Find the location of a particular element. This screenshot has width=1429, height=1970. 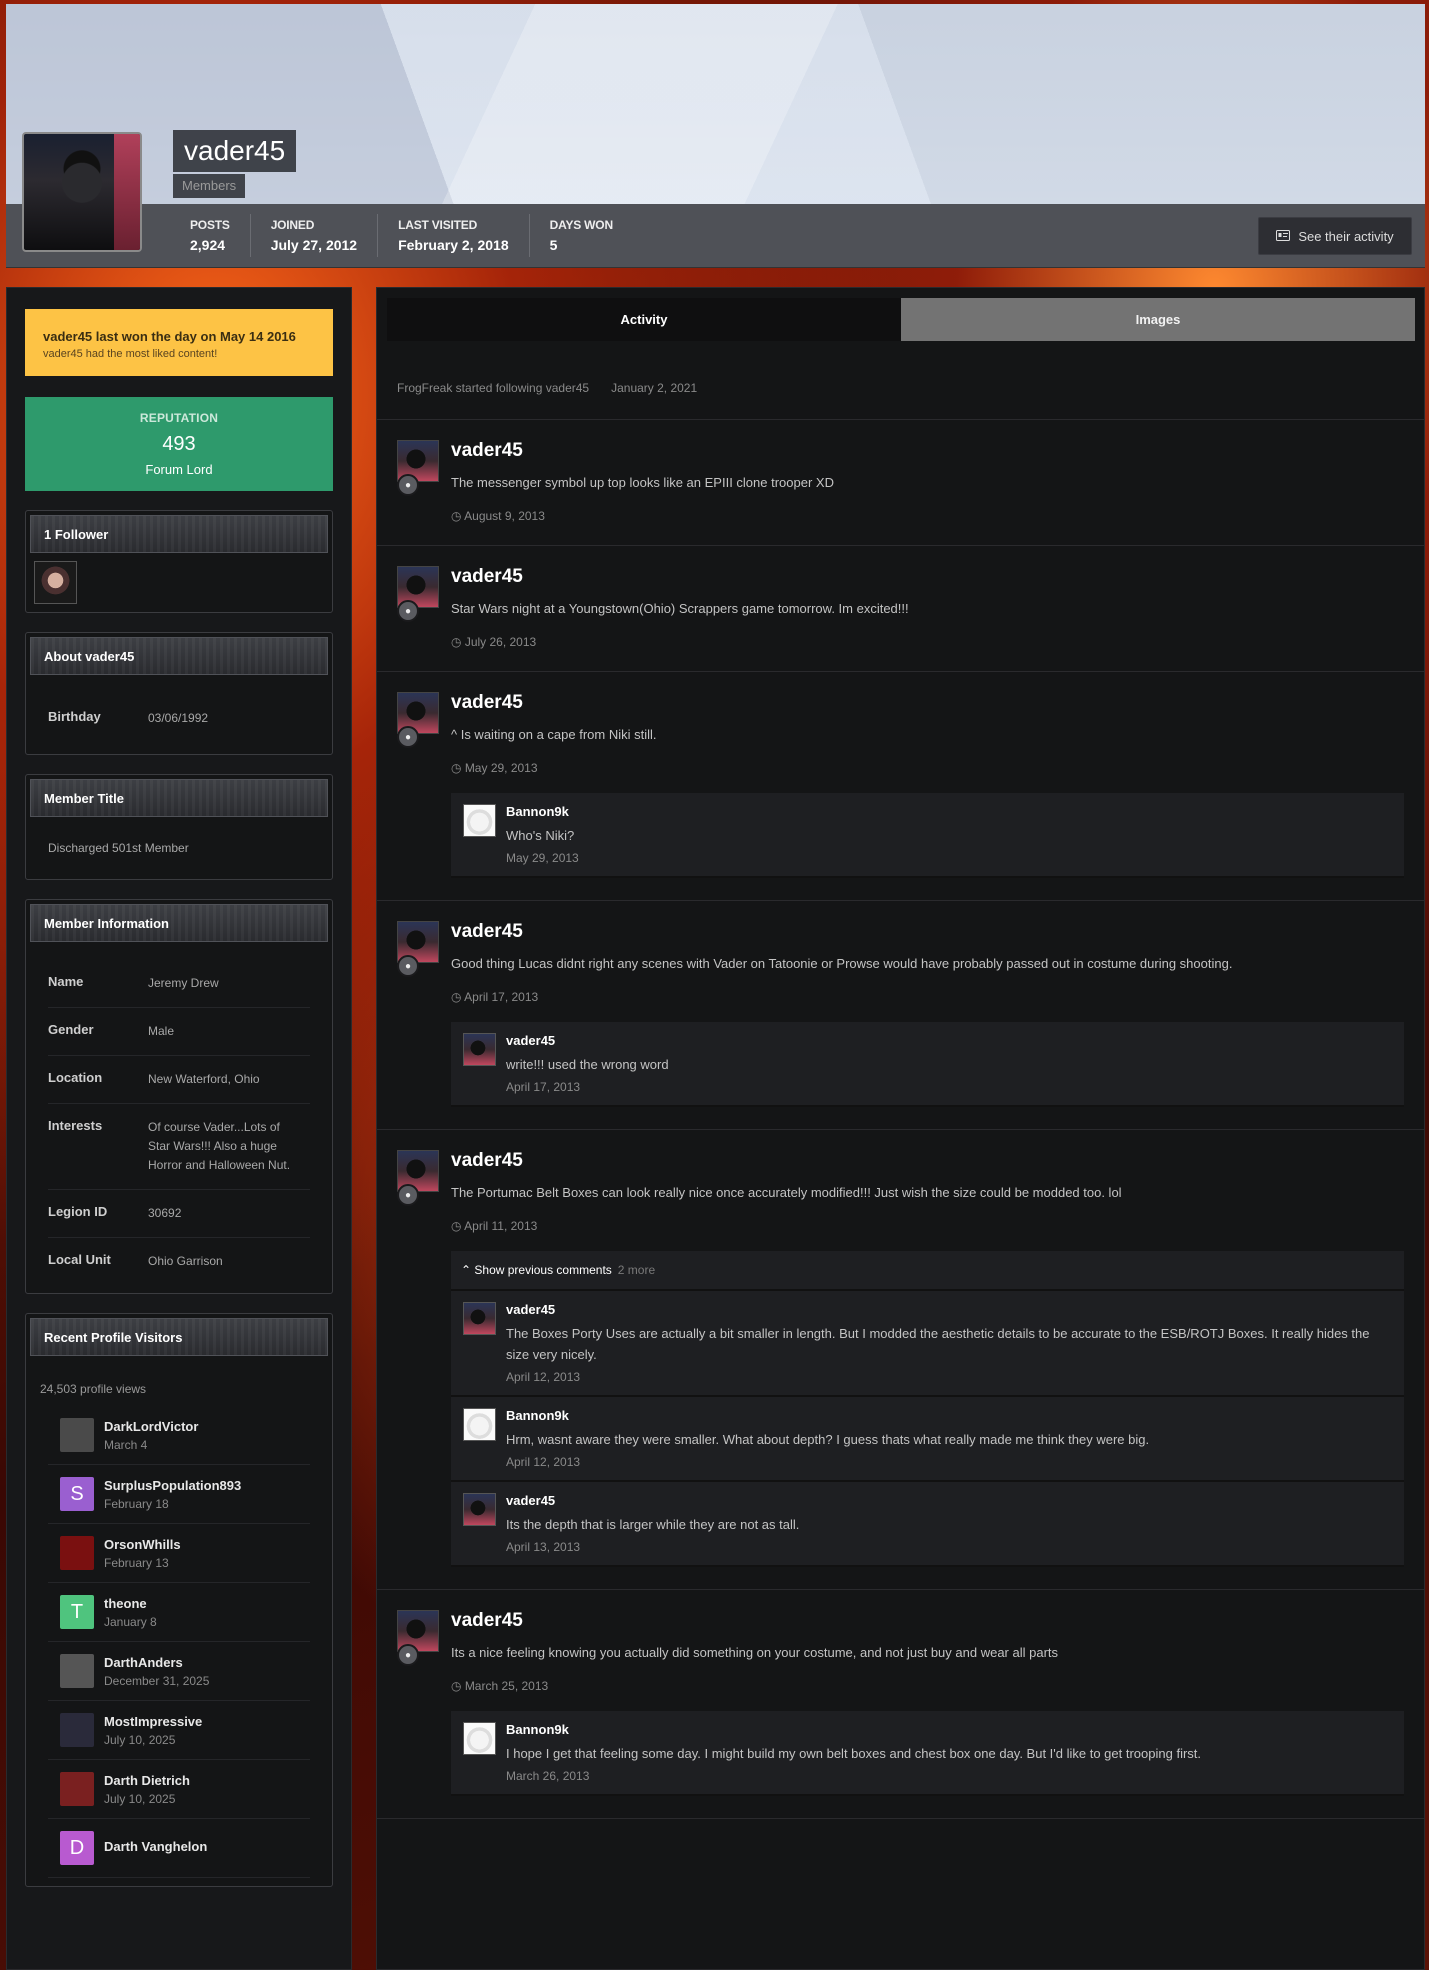

profile-views: 24,503 profile views is located at coordinates (93, 1389).